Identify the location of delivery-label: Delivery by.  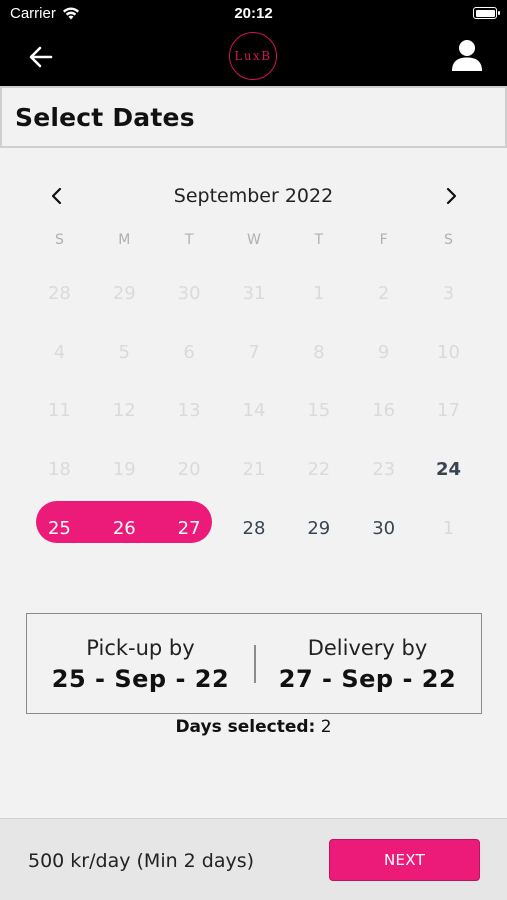
(367, 648).